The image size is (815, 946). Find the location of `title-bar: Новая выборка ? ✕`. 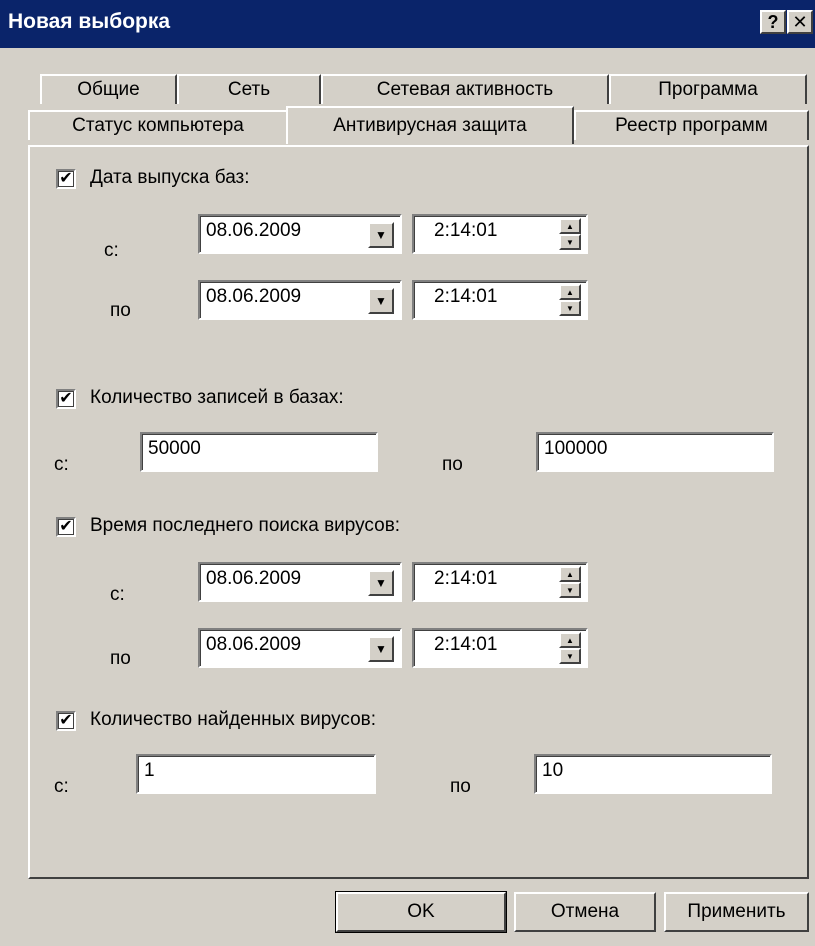

title-bar: Новая выборка ? ✕ is located at coordinates (407, 24).